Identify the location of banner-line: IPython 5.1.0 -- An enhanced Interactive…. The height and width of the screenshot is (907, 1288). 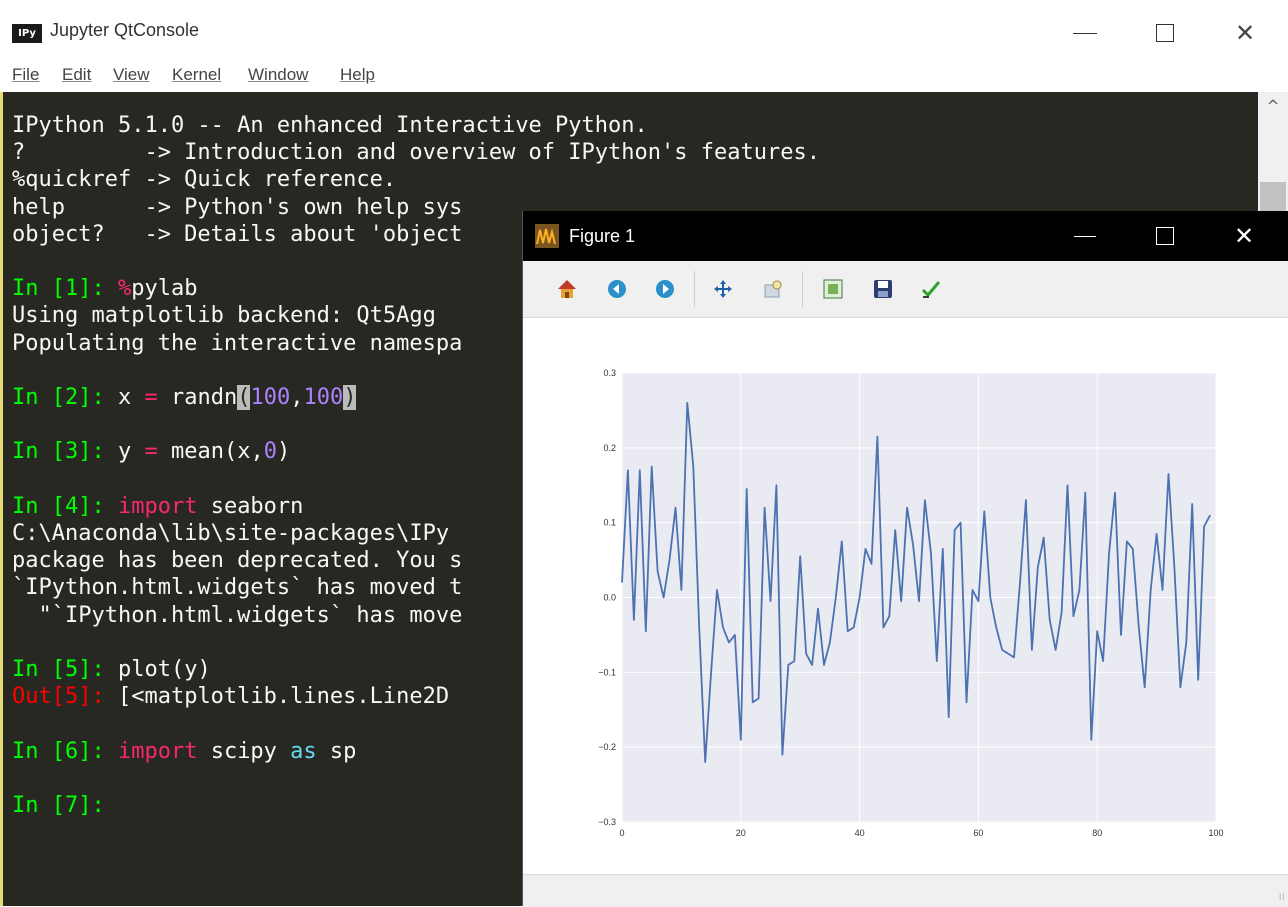
(330, 125).